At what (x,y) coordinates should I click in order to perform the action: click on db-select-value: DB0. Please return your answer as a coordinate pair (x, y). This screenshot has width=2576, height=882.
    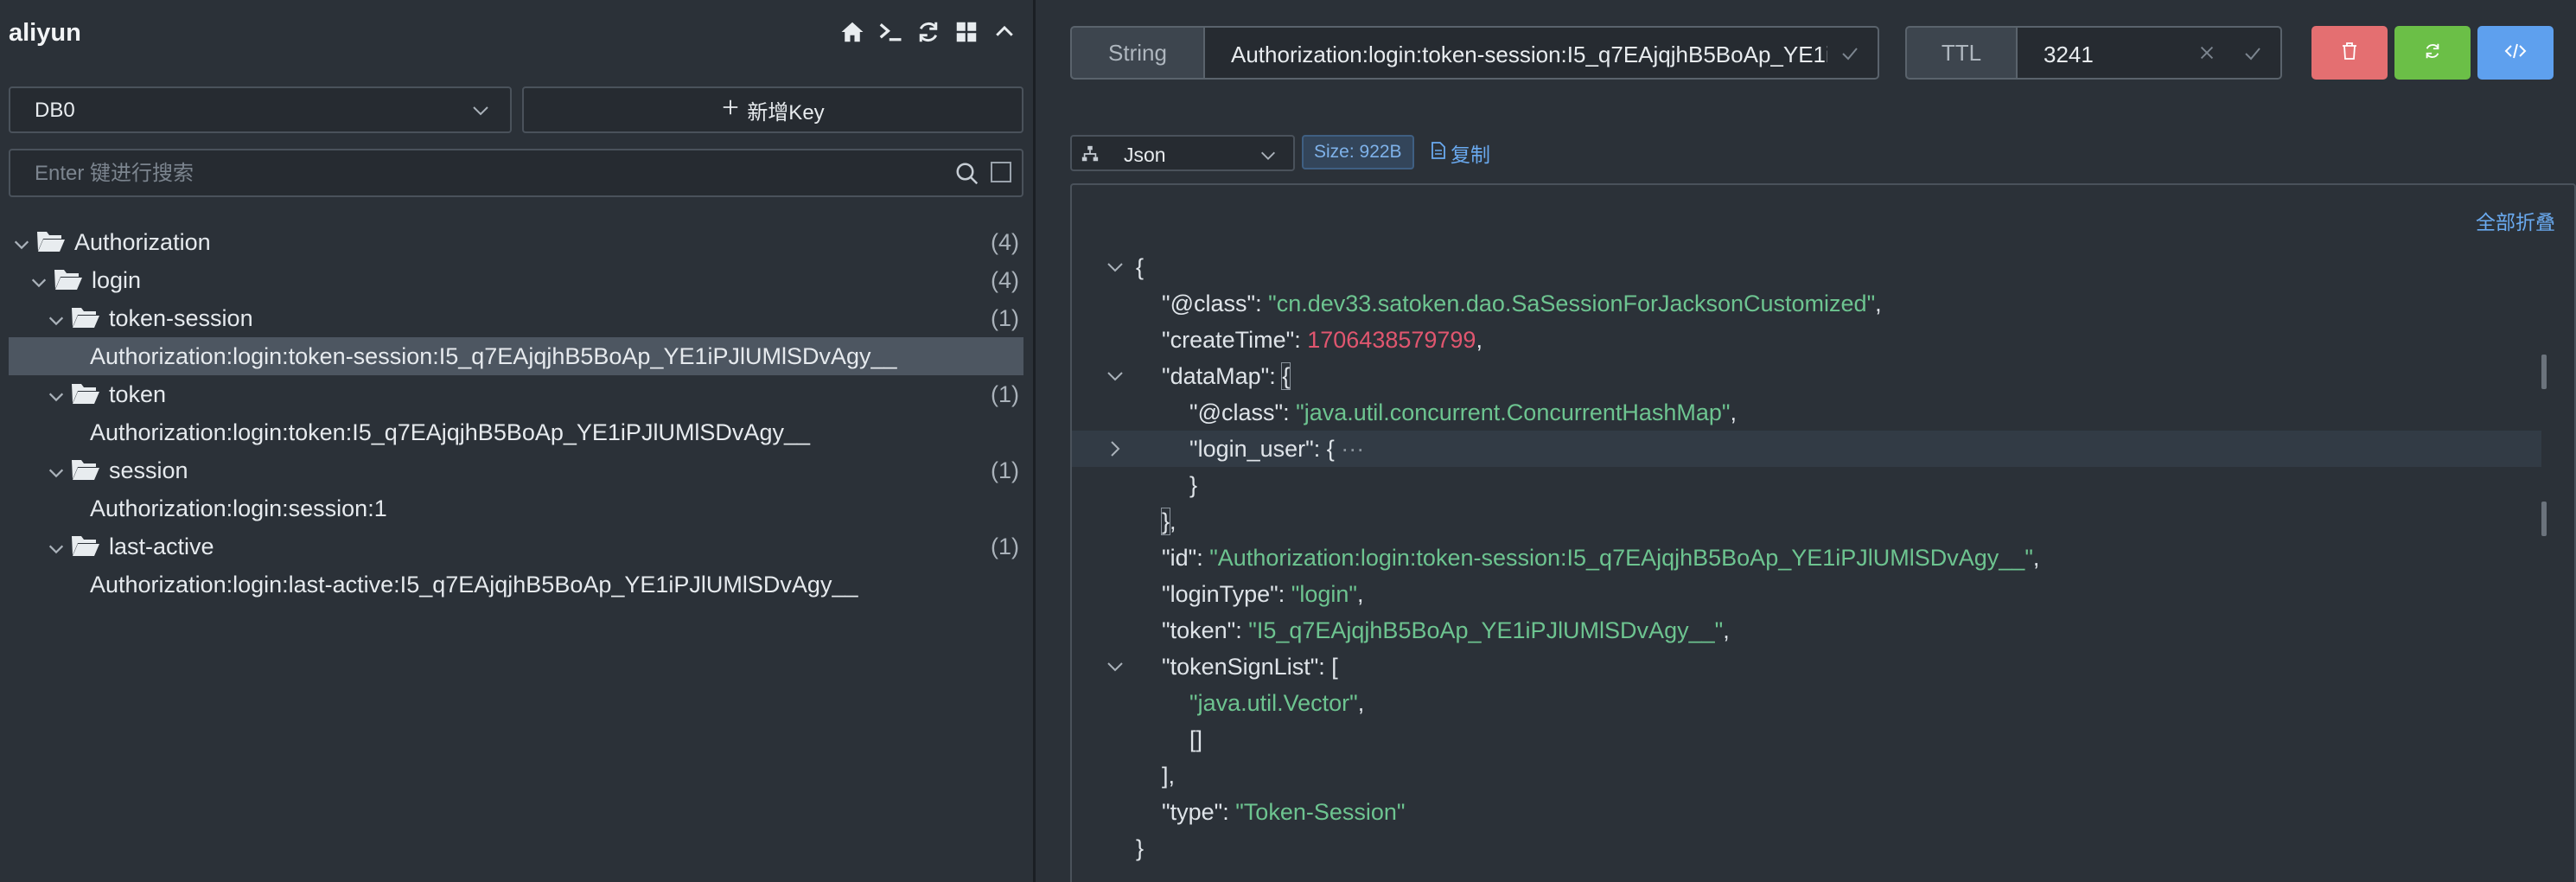
    Looking at the image, I should click on (55, 110).